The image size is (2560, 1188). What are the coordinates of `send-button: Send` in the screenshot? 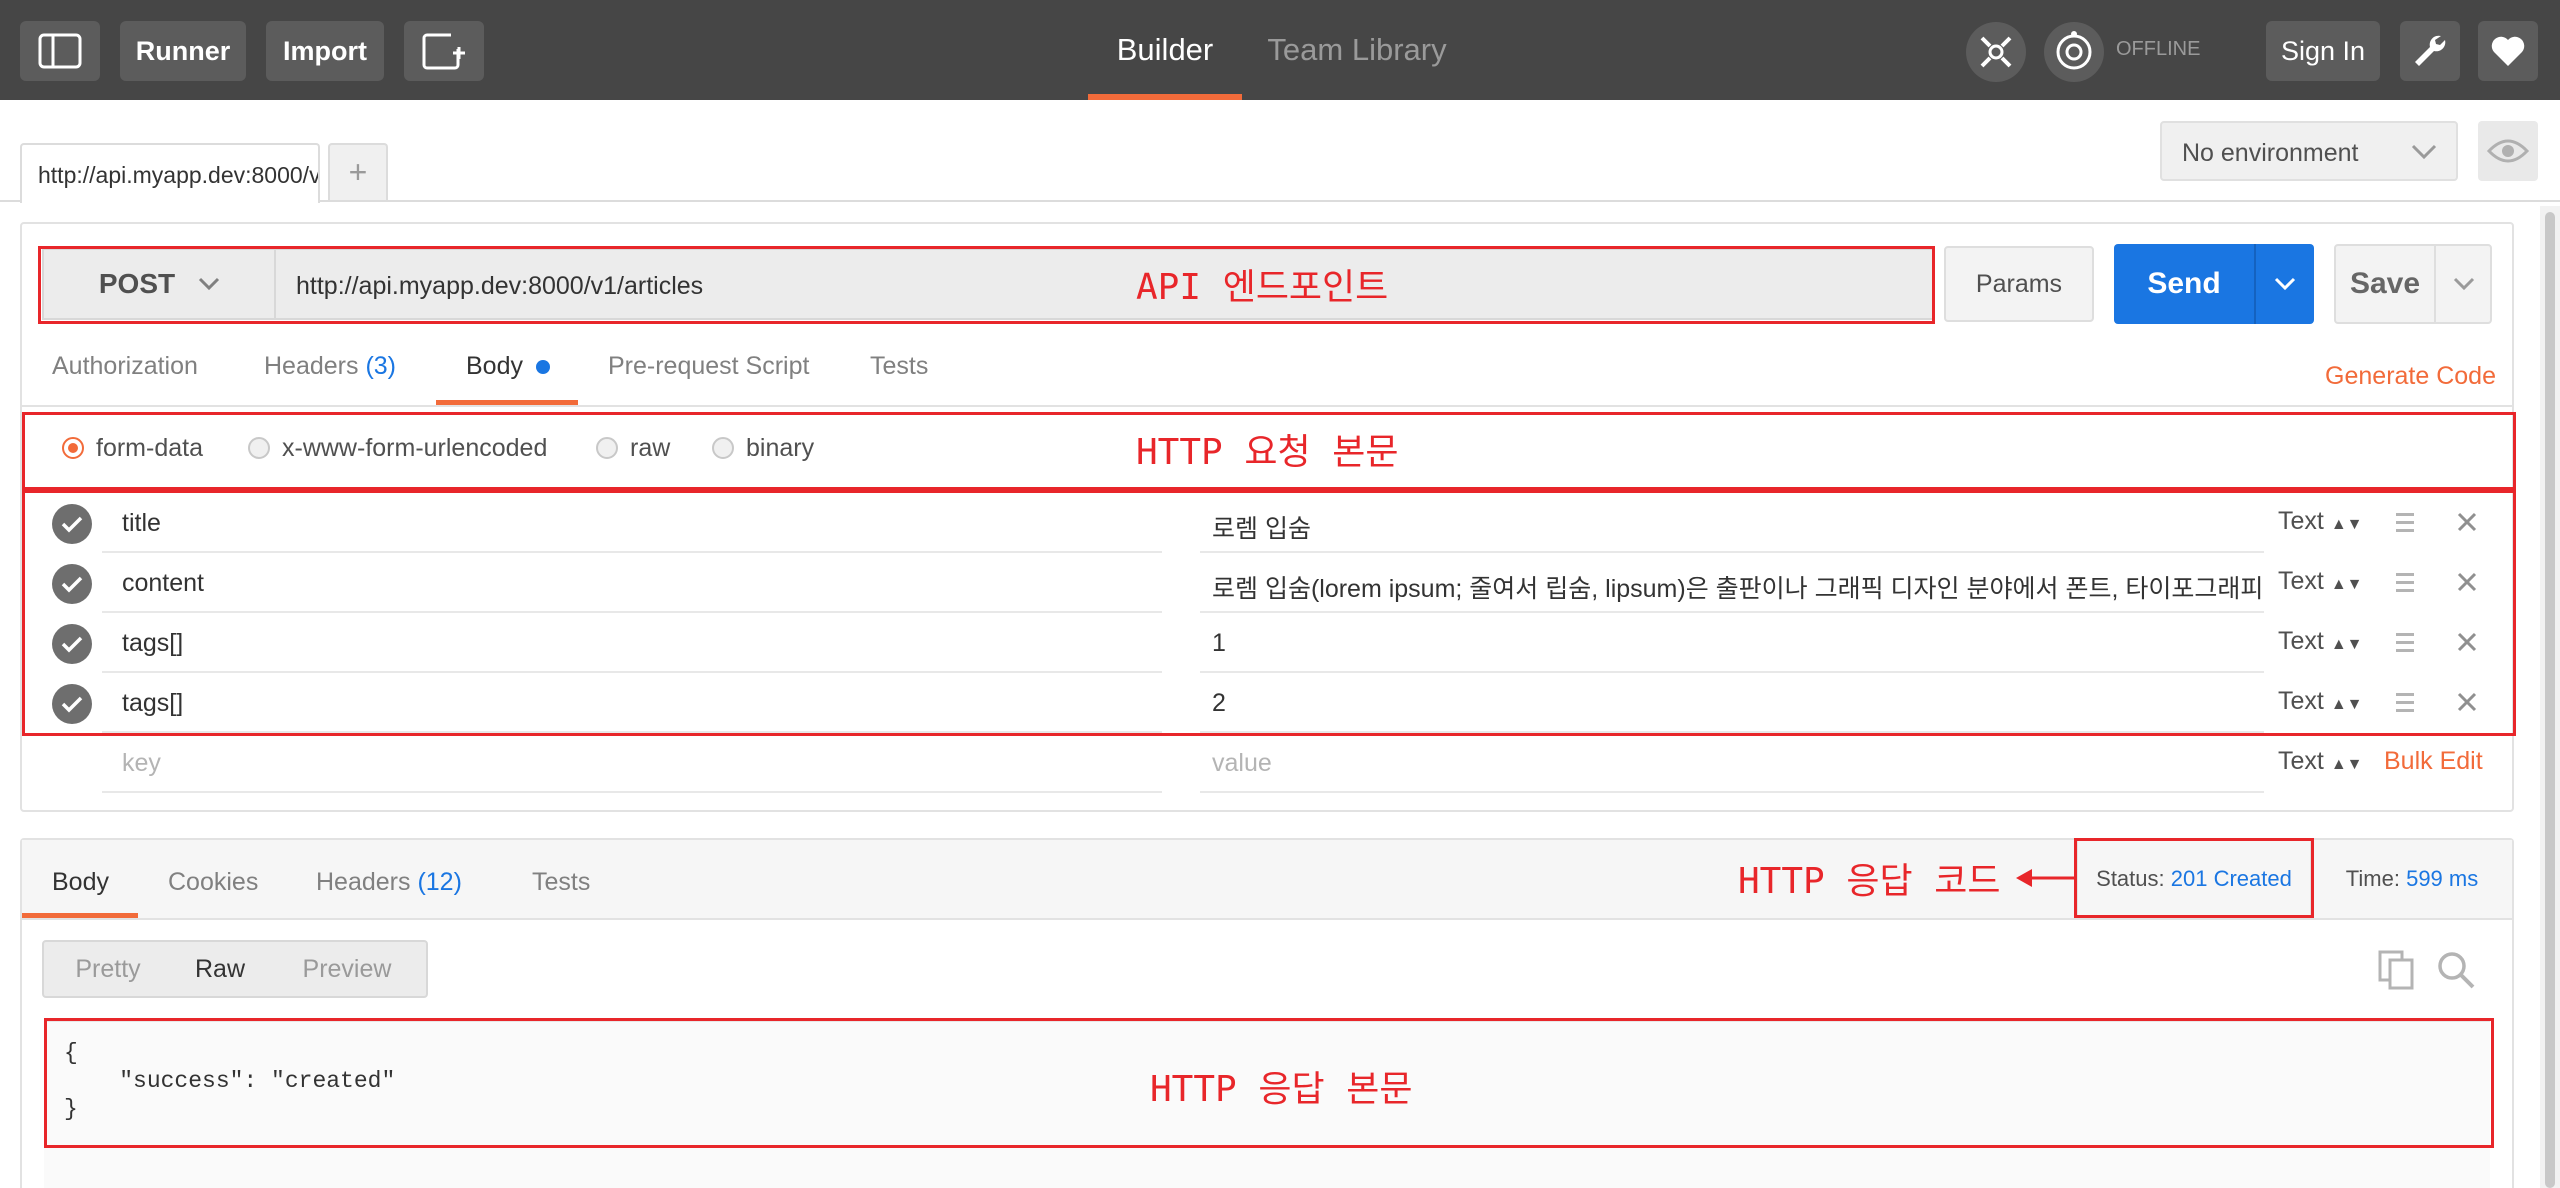 It's located at (2184, 284).